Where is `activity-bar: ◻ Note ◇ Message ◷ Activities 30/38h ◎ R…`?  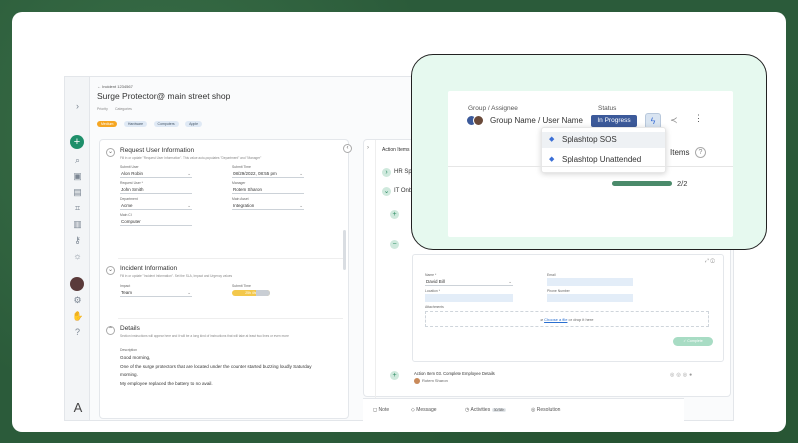 activity-bar: ◻ Note ◇ Message ◷ Activities 30/38h ◎ R… is located at coordinates (523, 410).